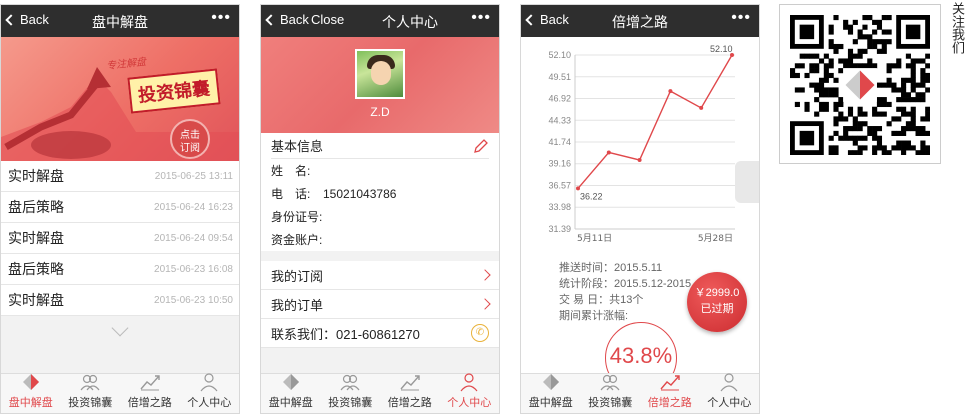  I want to click on top-bar: Back 倍增之路 •••, so click(640, 21).